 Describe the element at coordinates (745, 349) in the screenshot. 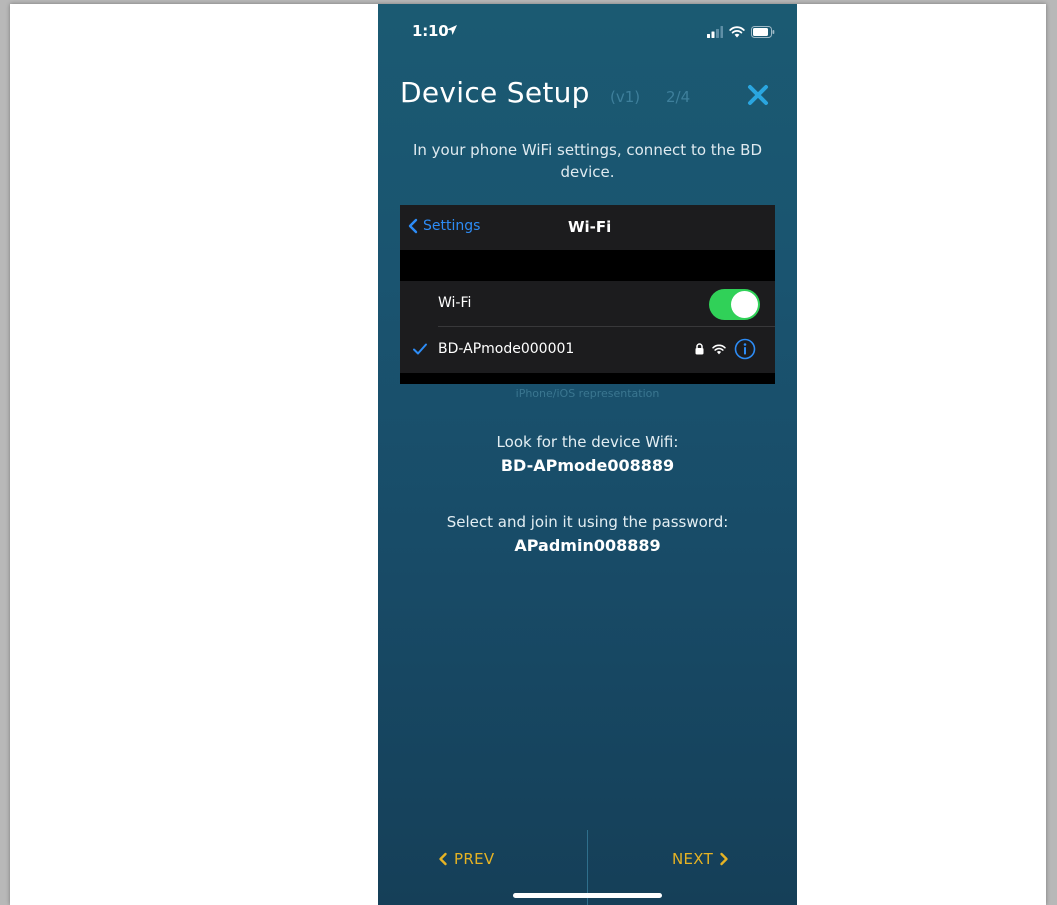

I see `info-icon` at that location.